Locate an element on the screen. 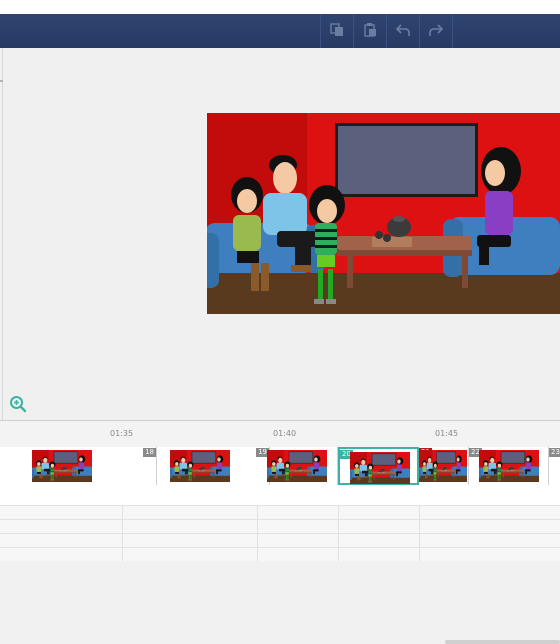 This screenshot has height=644, width=560. clip-number-badge: 23 is located at coordinates (554, 452).